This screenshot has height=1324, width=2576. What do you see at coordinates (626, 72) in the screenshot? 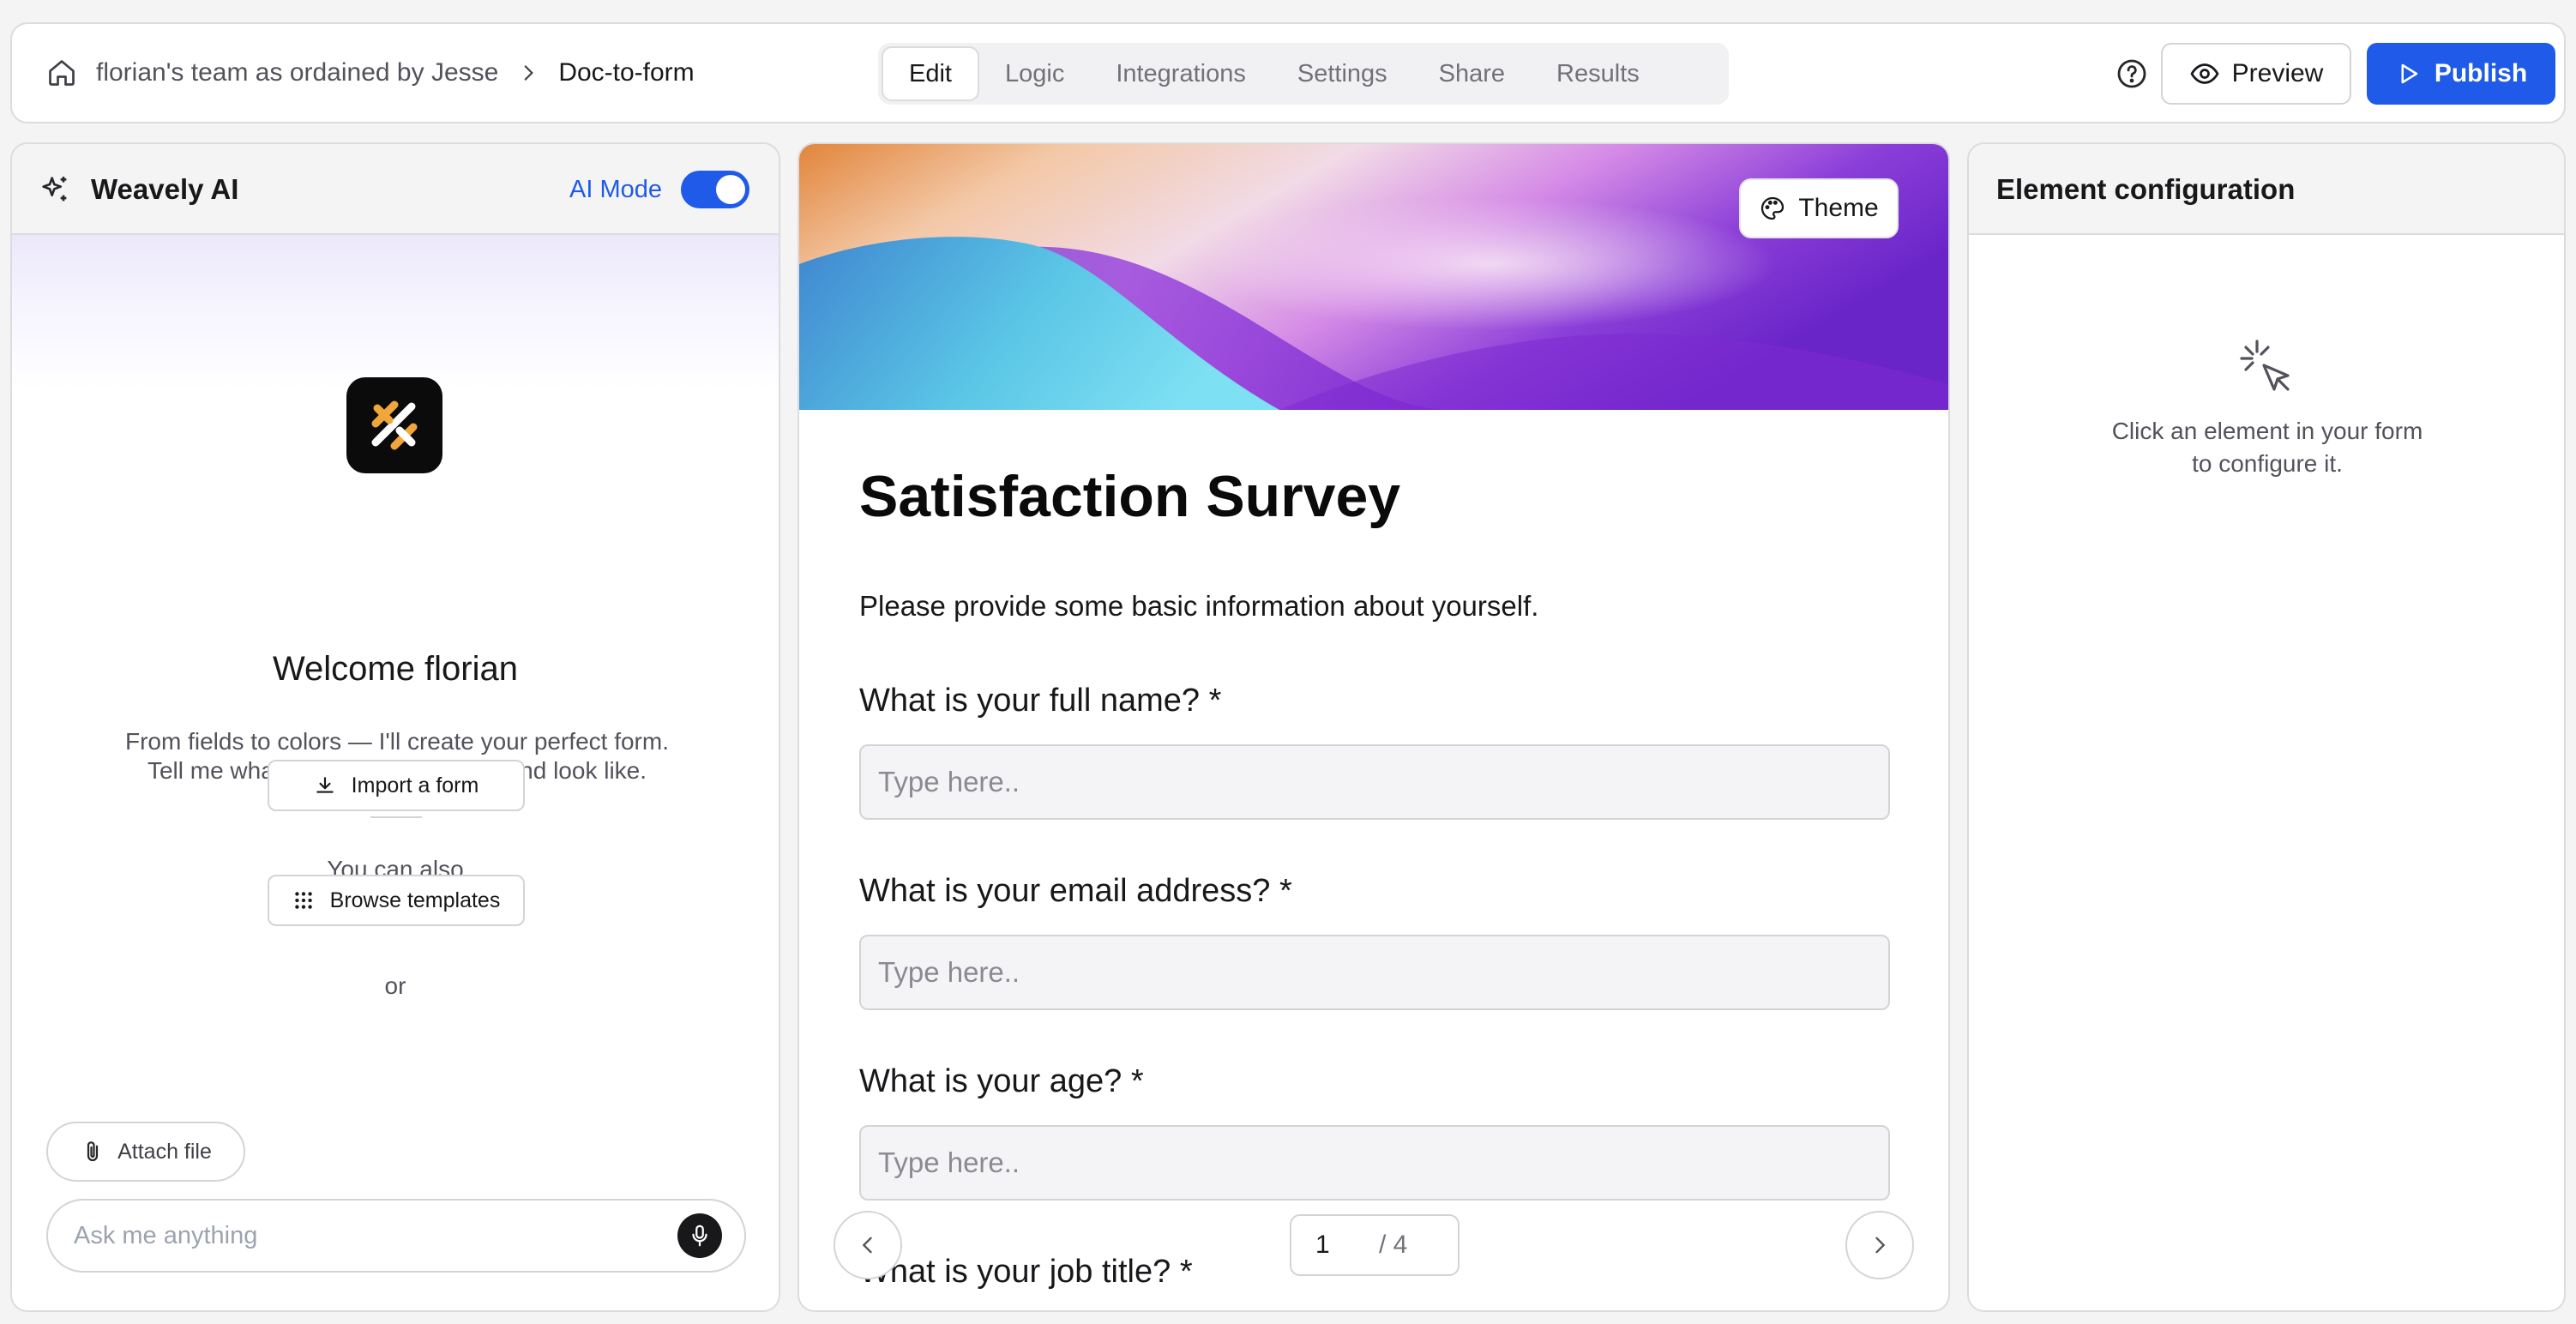
I see `breadcrumb-current: Doc-to-form` at bounding box center [626, 72].